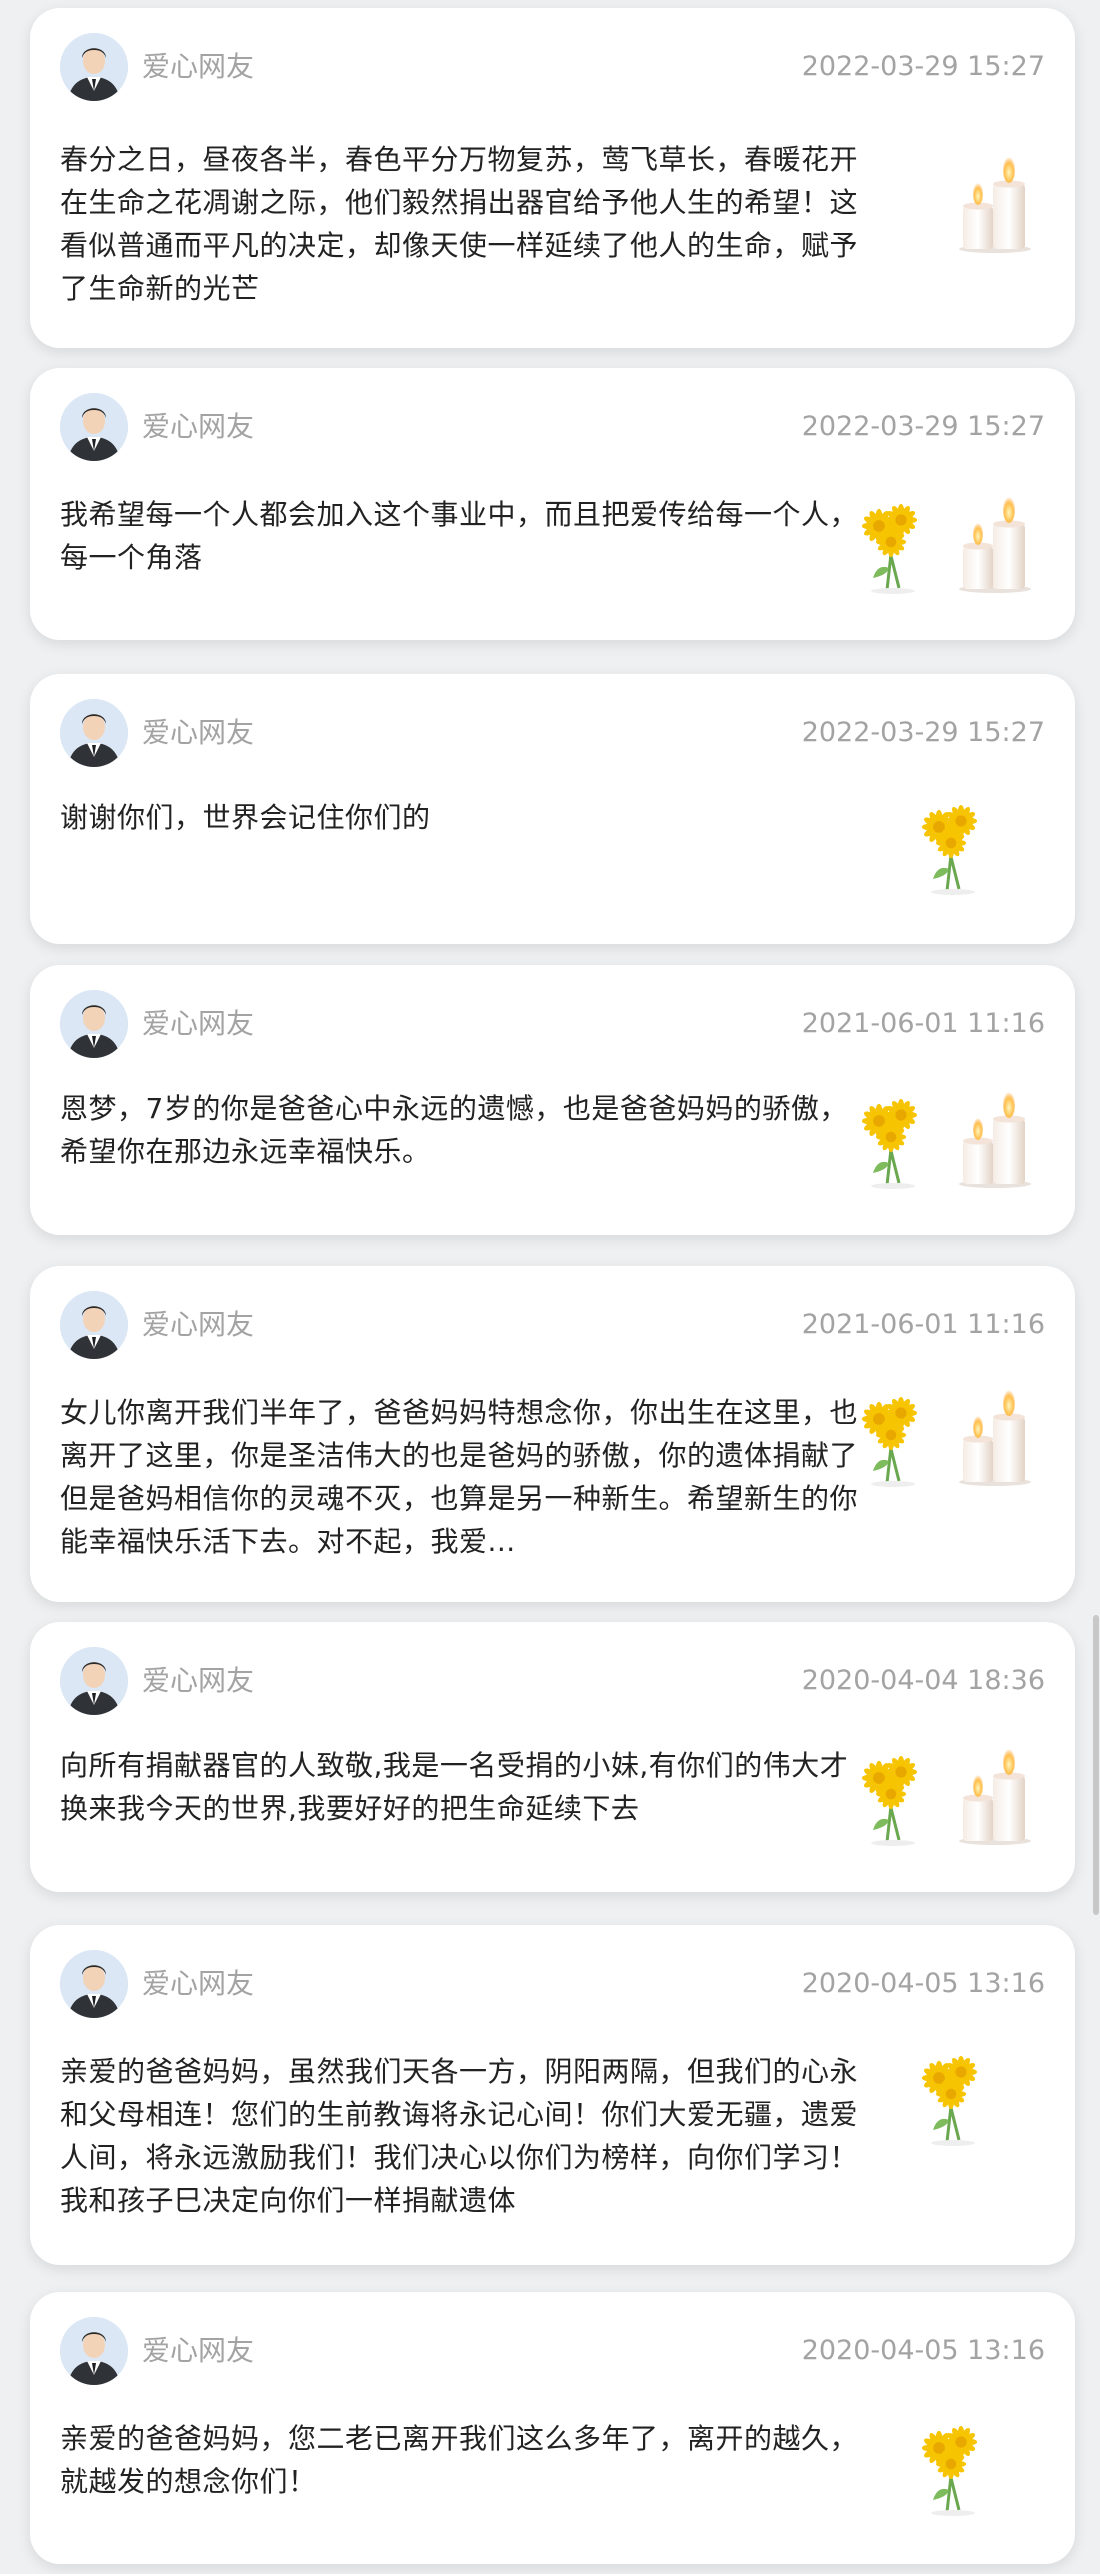 Image resolution: width=1100 pixels, height=2574 pixels. What do you see at coordinates (1096, 1765) in the screenshot?
I see `scrollbar` at bounding box center [1096, 1765].